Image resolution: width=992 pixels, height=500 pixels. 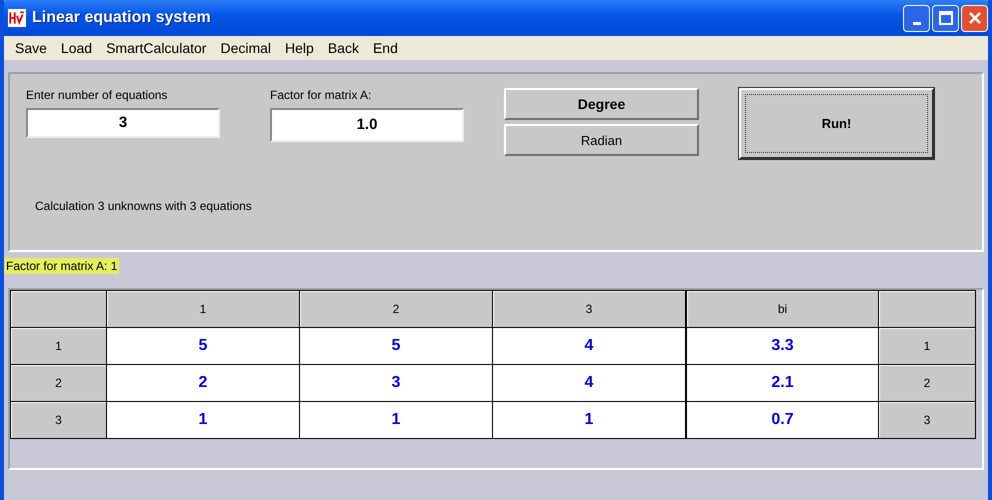 I want to click on factor-note: Factor for matrix A: 1, so click(x=62, y=266).